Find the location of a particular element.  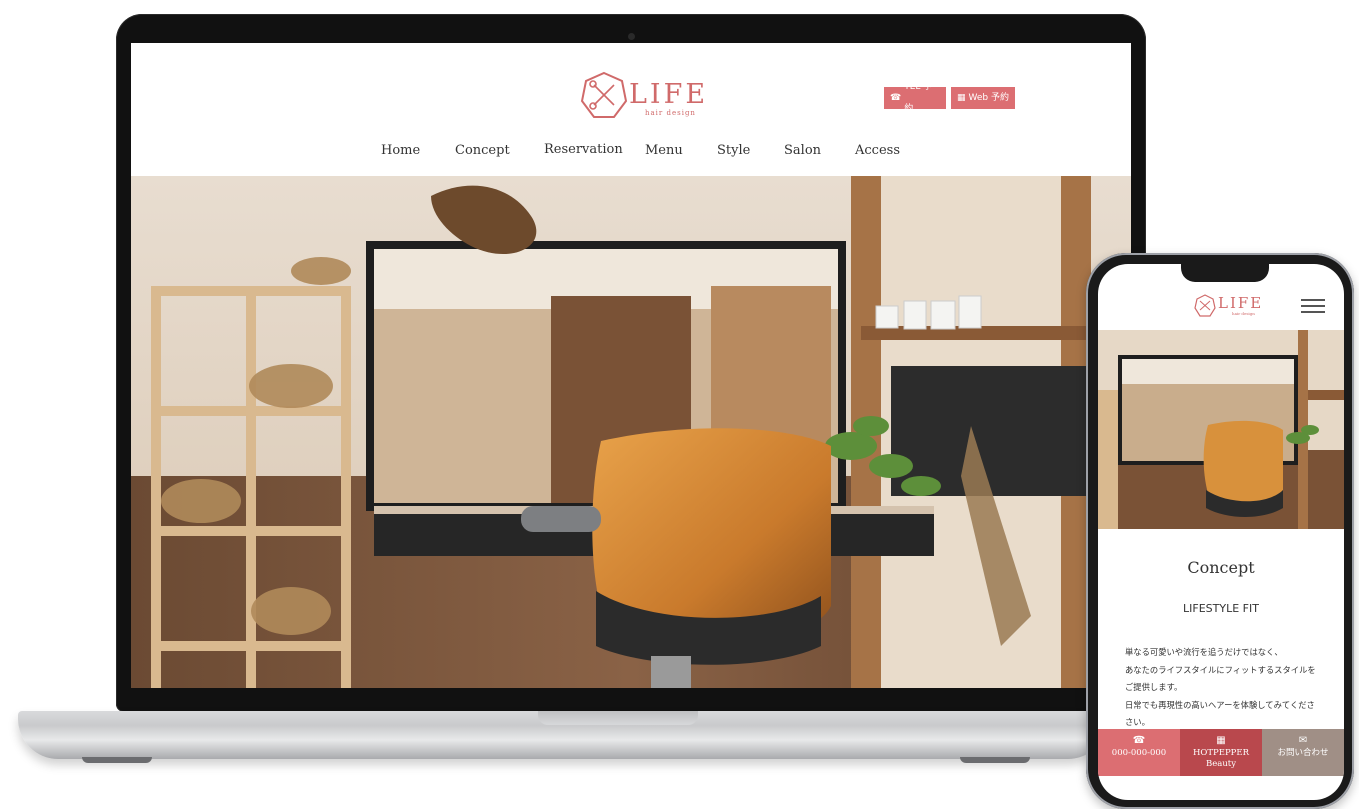

phone-notch is located at coordinates (1225, 272).